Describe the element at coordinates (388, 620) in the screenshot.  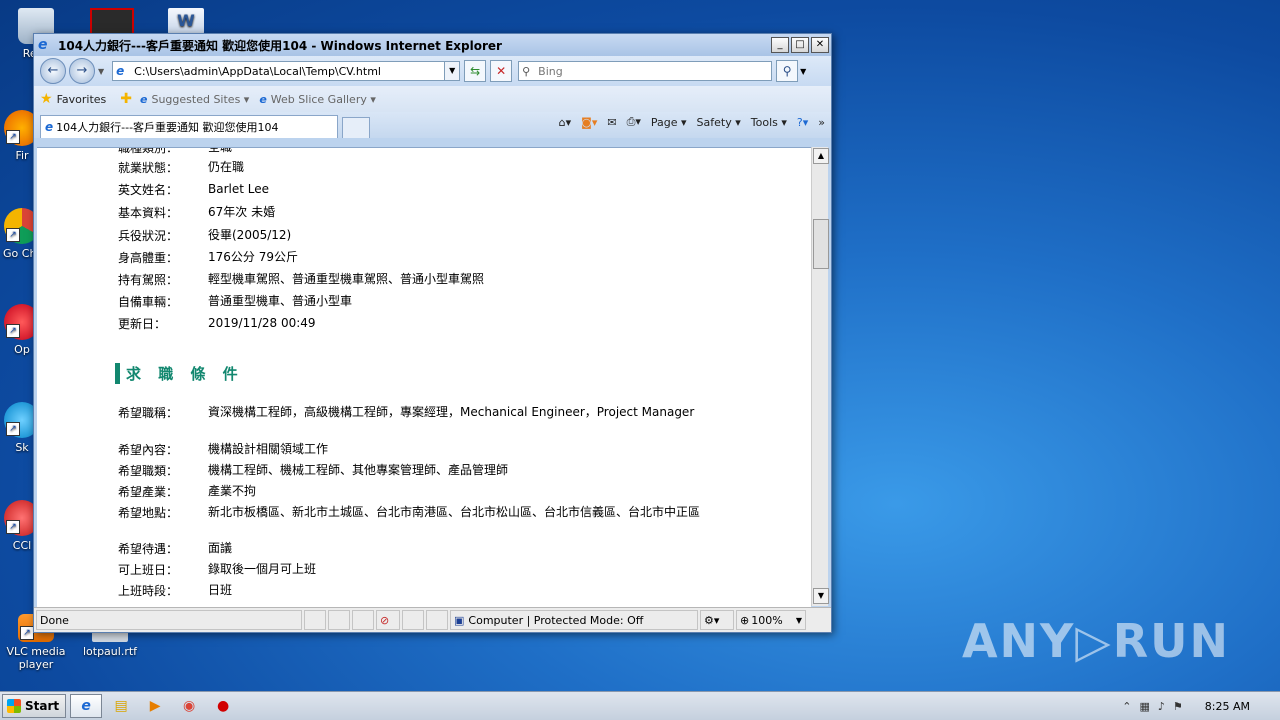
I see `privacy-icon: ⊘` at that location.